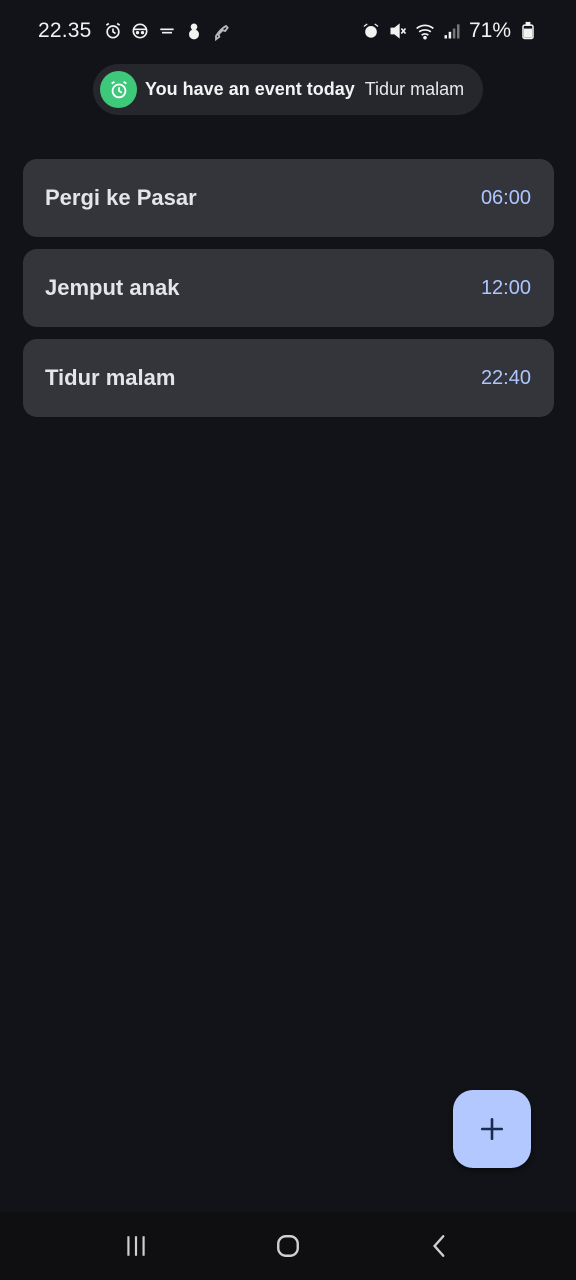 The width and height of the screenshot is (576, 1280). Describe the element at coordinates (288, 288) in the screenshot. I see `event-card: Jemput anak 12:00` at that location.